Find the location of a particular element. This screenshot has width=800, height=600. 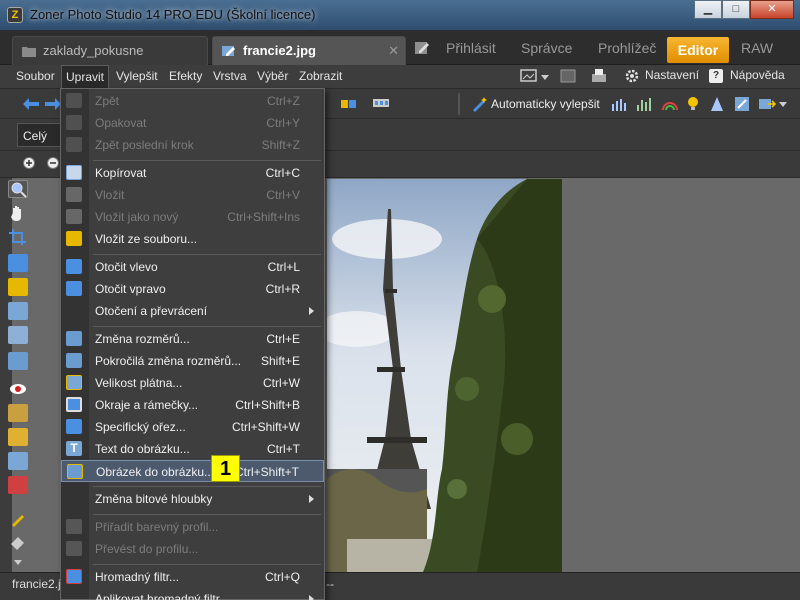

sharpen-icon is located at coordinates (717, 104).